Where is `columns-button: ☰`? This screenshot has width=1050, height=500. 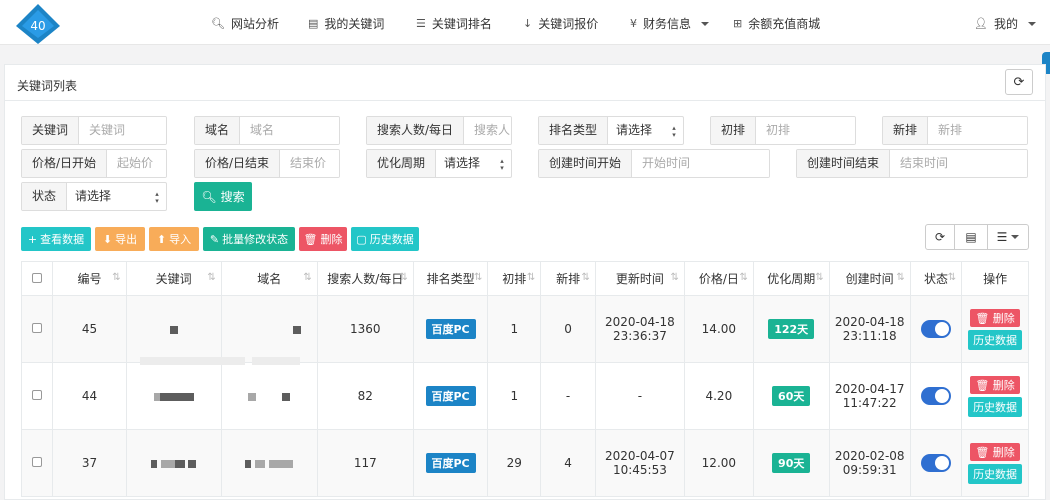
columns-button: ☰ is located at coordinates (1008, 237).